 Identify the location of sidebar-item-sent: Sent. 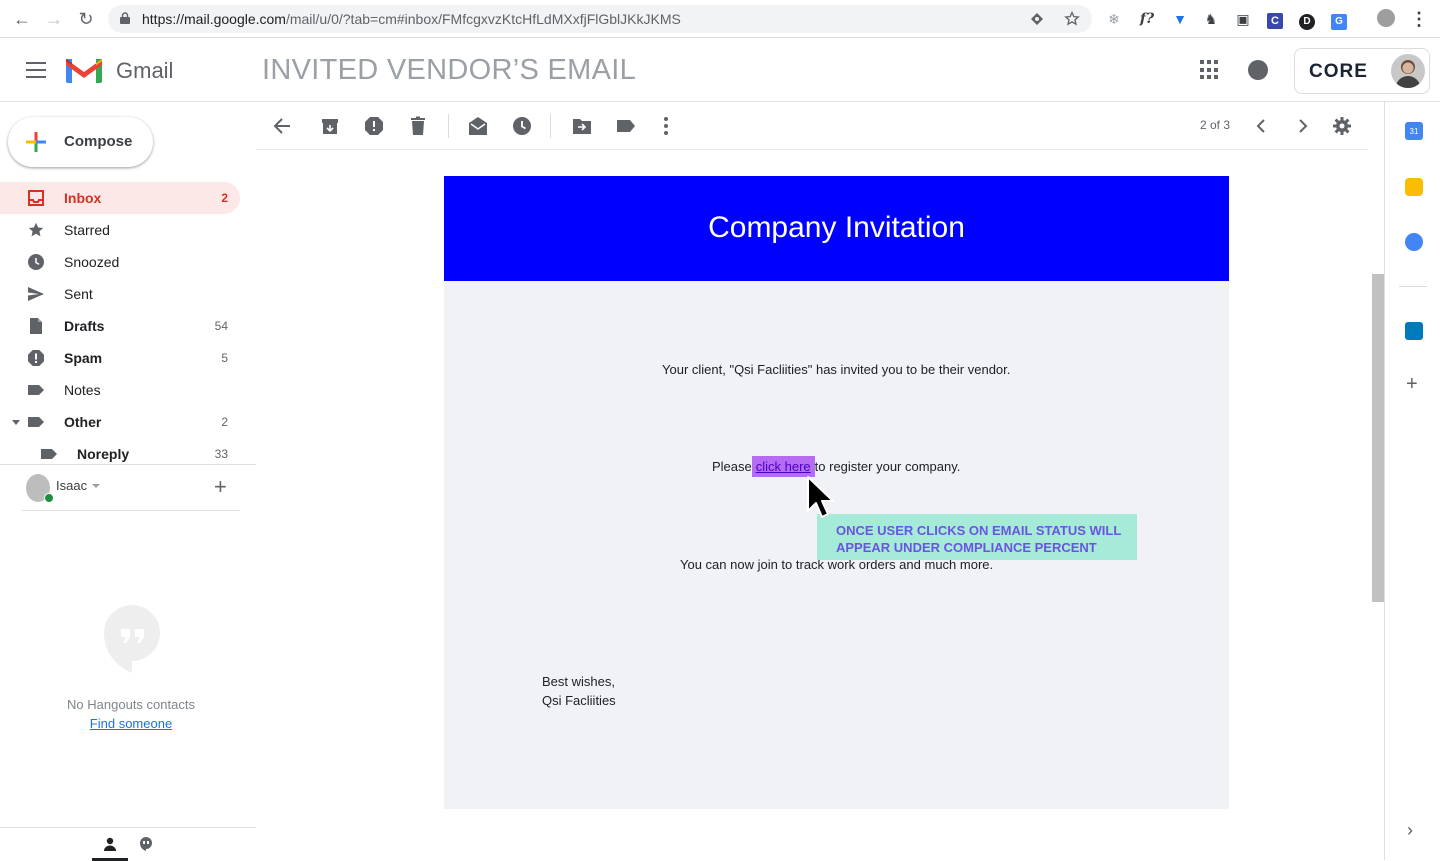
(120, 294).